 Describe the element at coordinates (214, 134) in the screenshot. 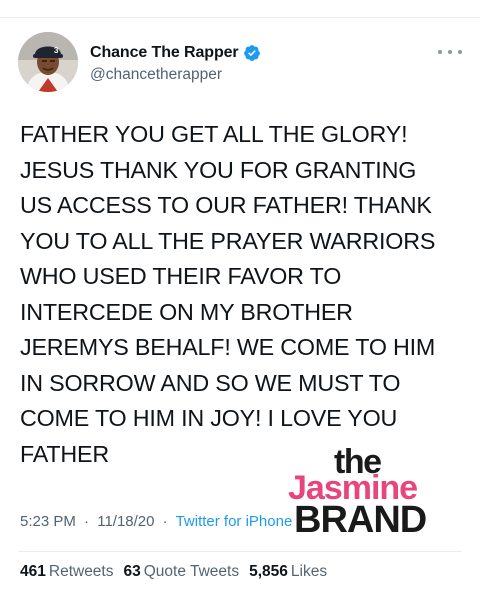

I see `tweet-line: FATHER YOU GET ALL THE GLORY!` at that location.